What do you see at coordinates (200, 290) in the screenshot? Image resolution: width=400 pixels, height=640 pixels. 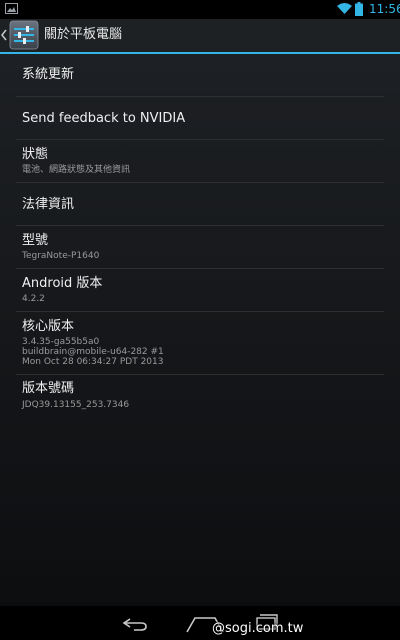 I see `list-item-android-version: Android 版本 4.2.2` at bounding box center [200, 290].